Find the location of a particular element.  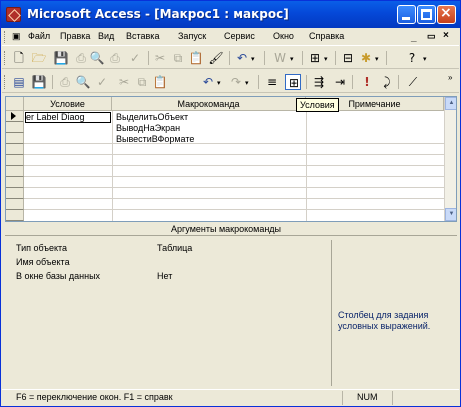

arguments-section-title: Аргументы макрокоманды is located at coordinates (226, 229).